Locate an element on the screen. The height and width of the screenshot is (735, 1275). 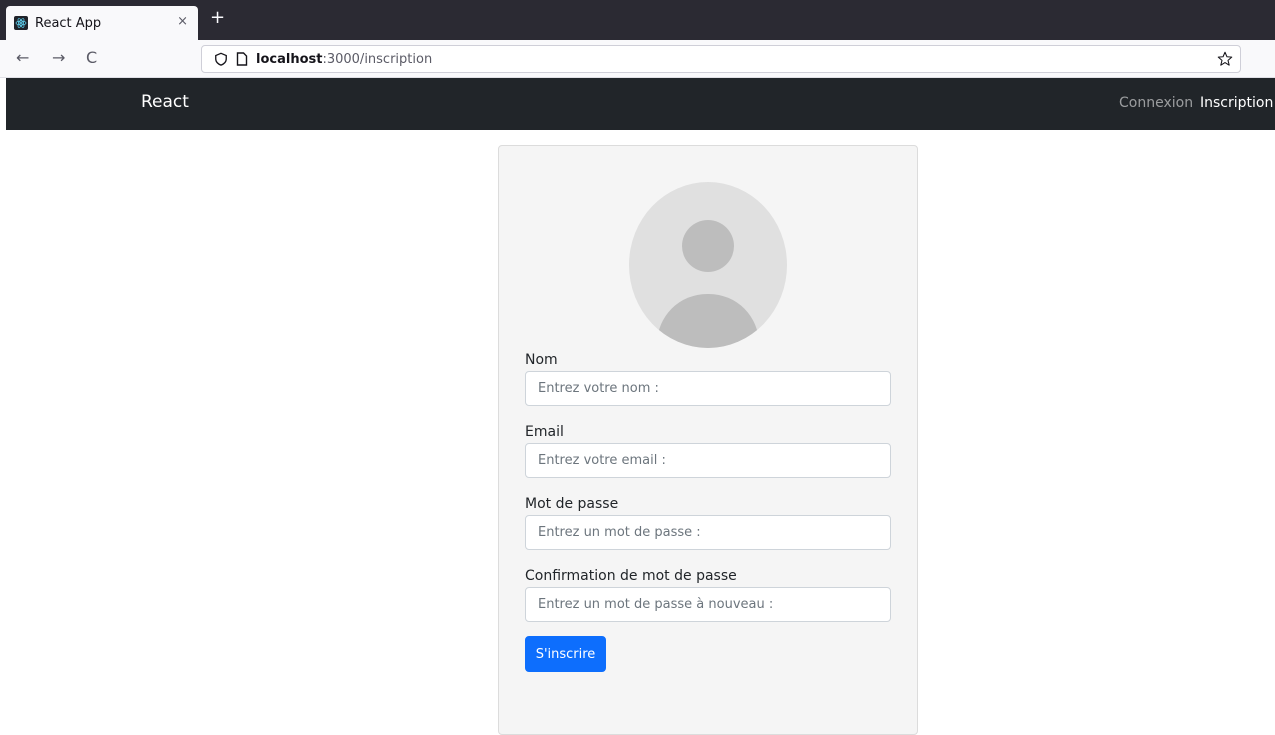
navbar-brand: React is located at coordinates (165, 102).